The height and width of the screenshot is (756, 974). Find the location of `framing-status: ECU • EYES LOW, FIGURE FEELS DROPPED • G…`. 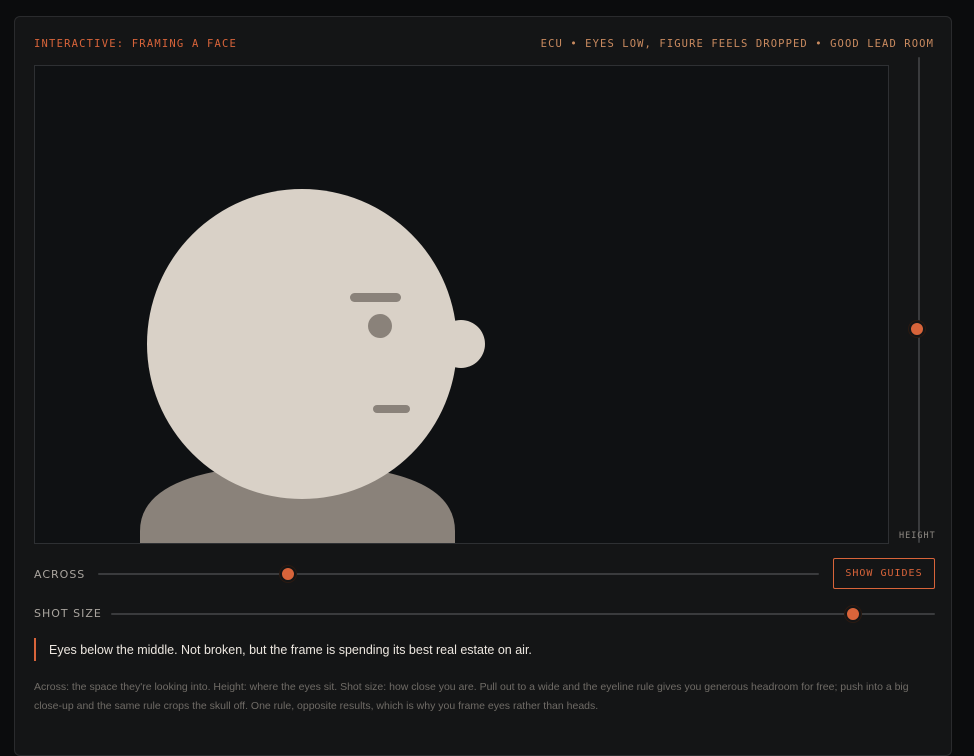

framing-status: ECU • EYES LOW, FIGURE FEELS DROPPED • G… is located at coordinates (737, 44).